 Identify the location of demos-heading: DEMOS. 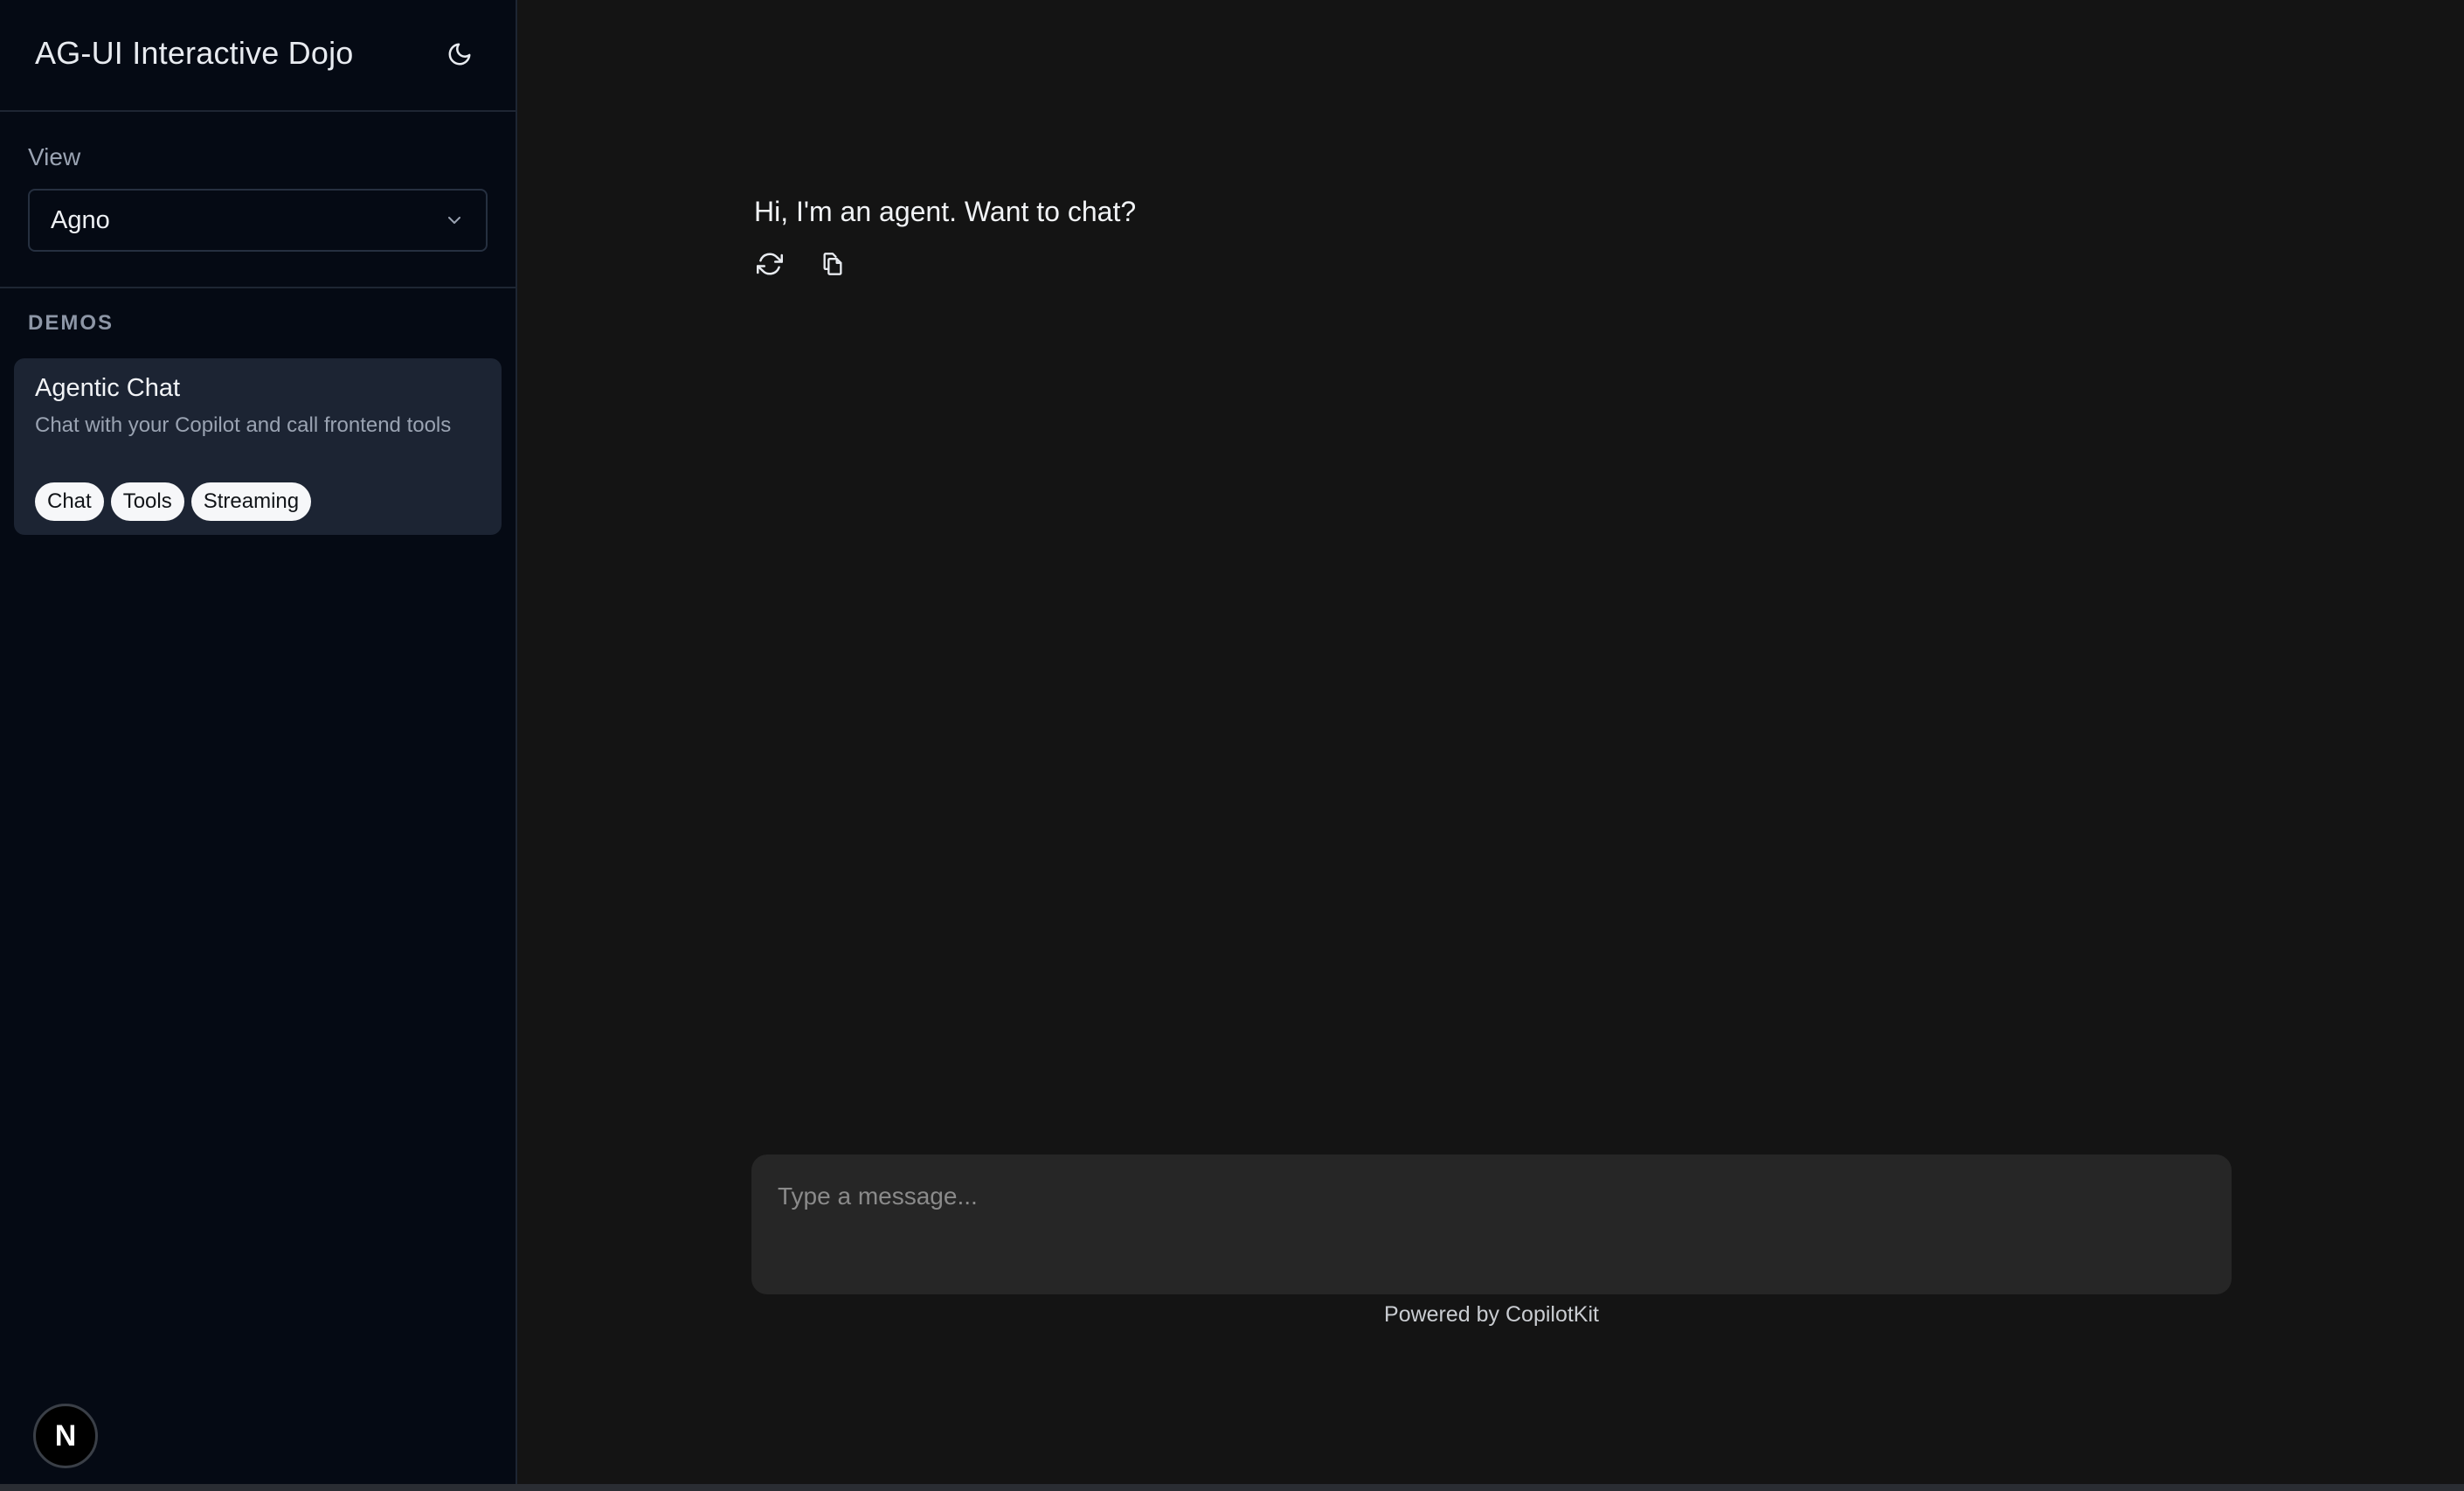
(71, 323).